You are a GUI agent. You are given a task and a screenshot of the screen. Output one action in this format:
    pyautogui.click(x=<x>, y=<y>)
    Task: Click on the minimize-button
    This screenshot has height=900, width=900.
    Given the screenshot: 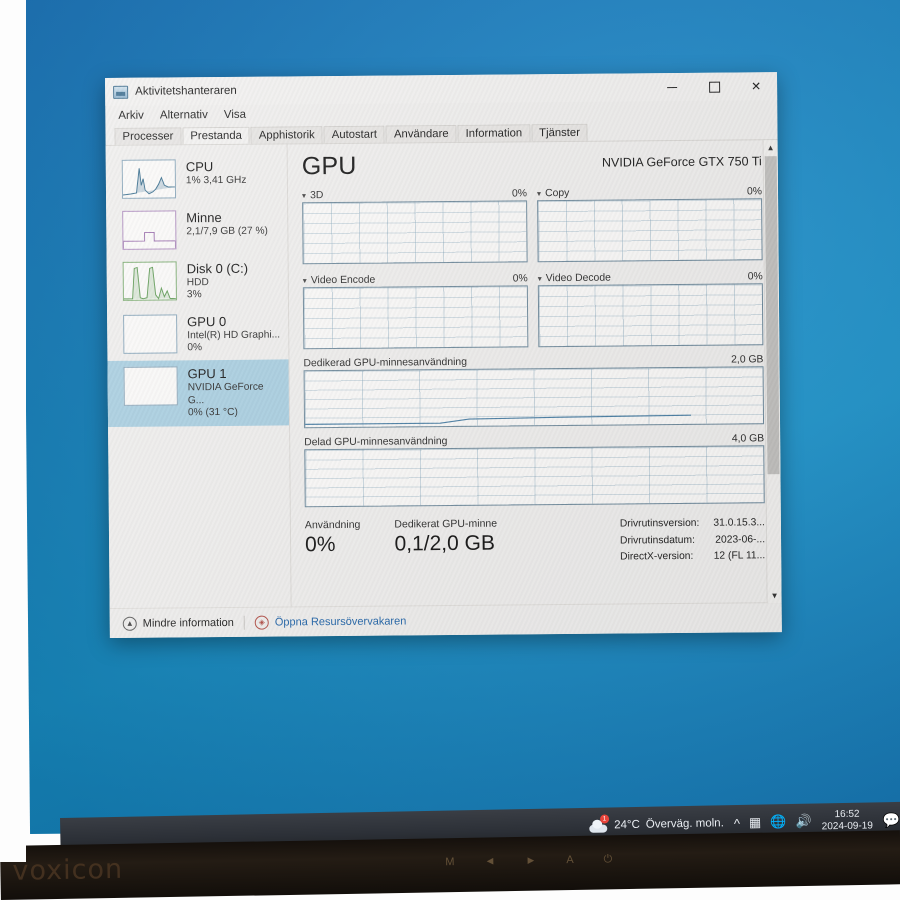 What is the action you would take?
    pyautogui.click(x=672, y=87)
    